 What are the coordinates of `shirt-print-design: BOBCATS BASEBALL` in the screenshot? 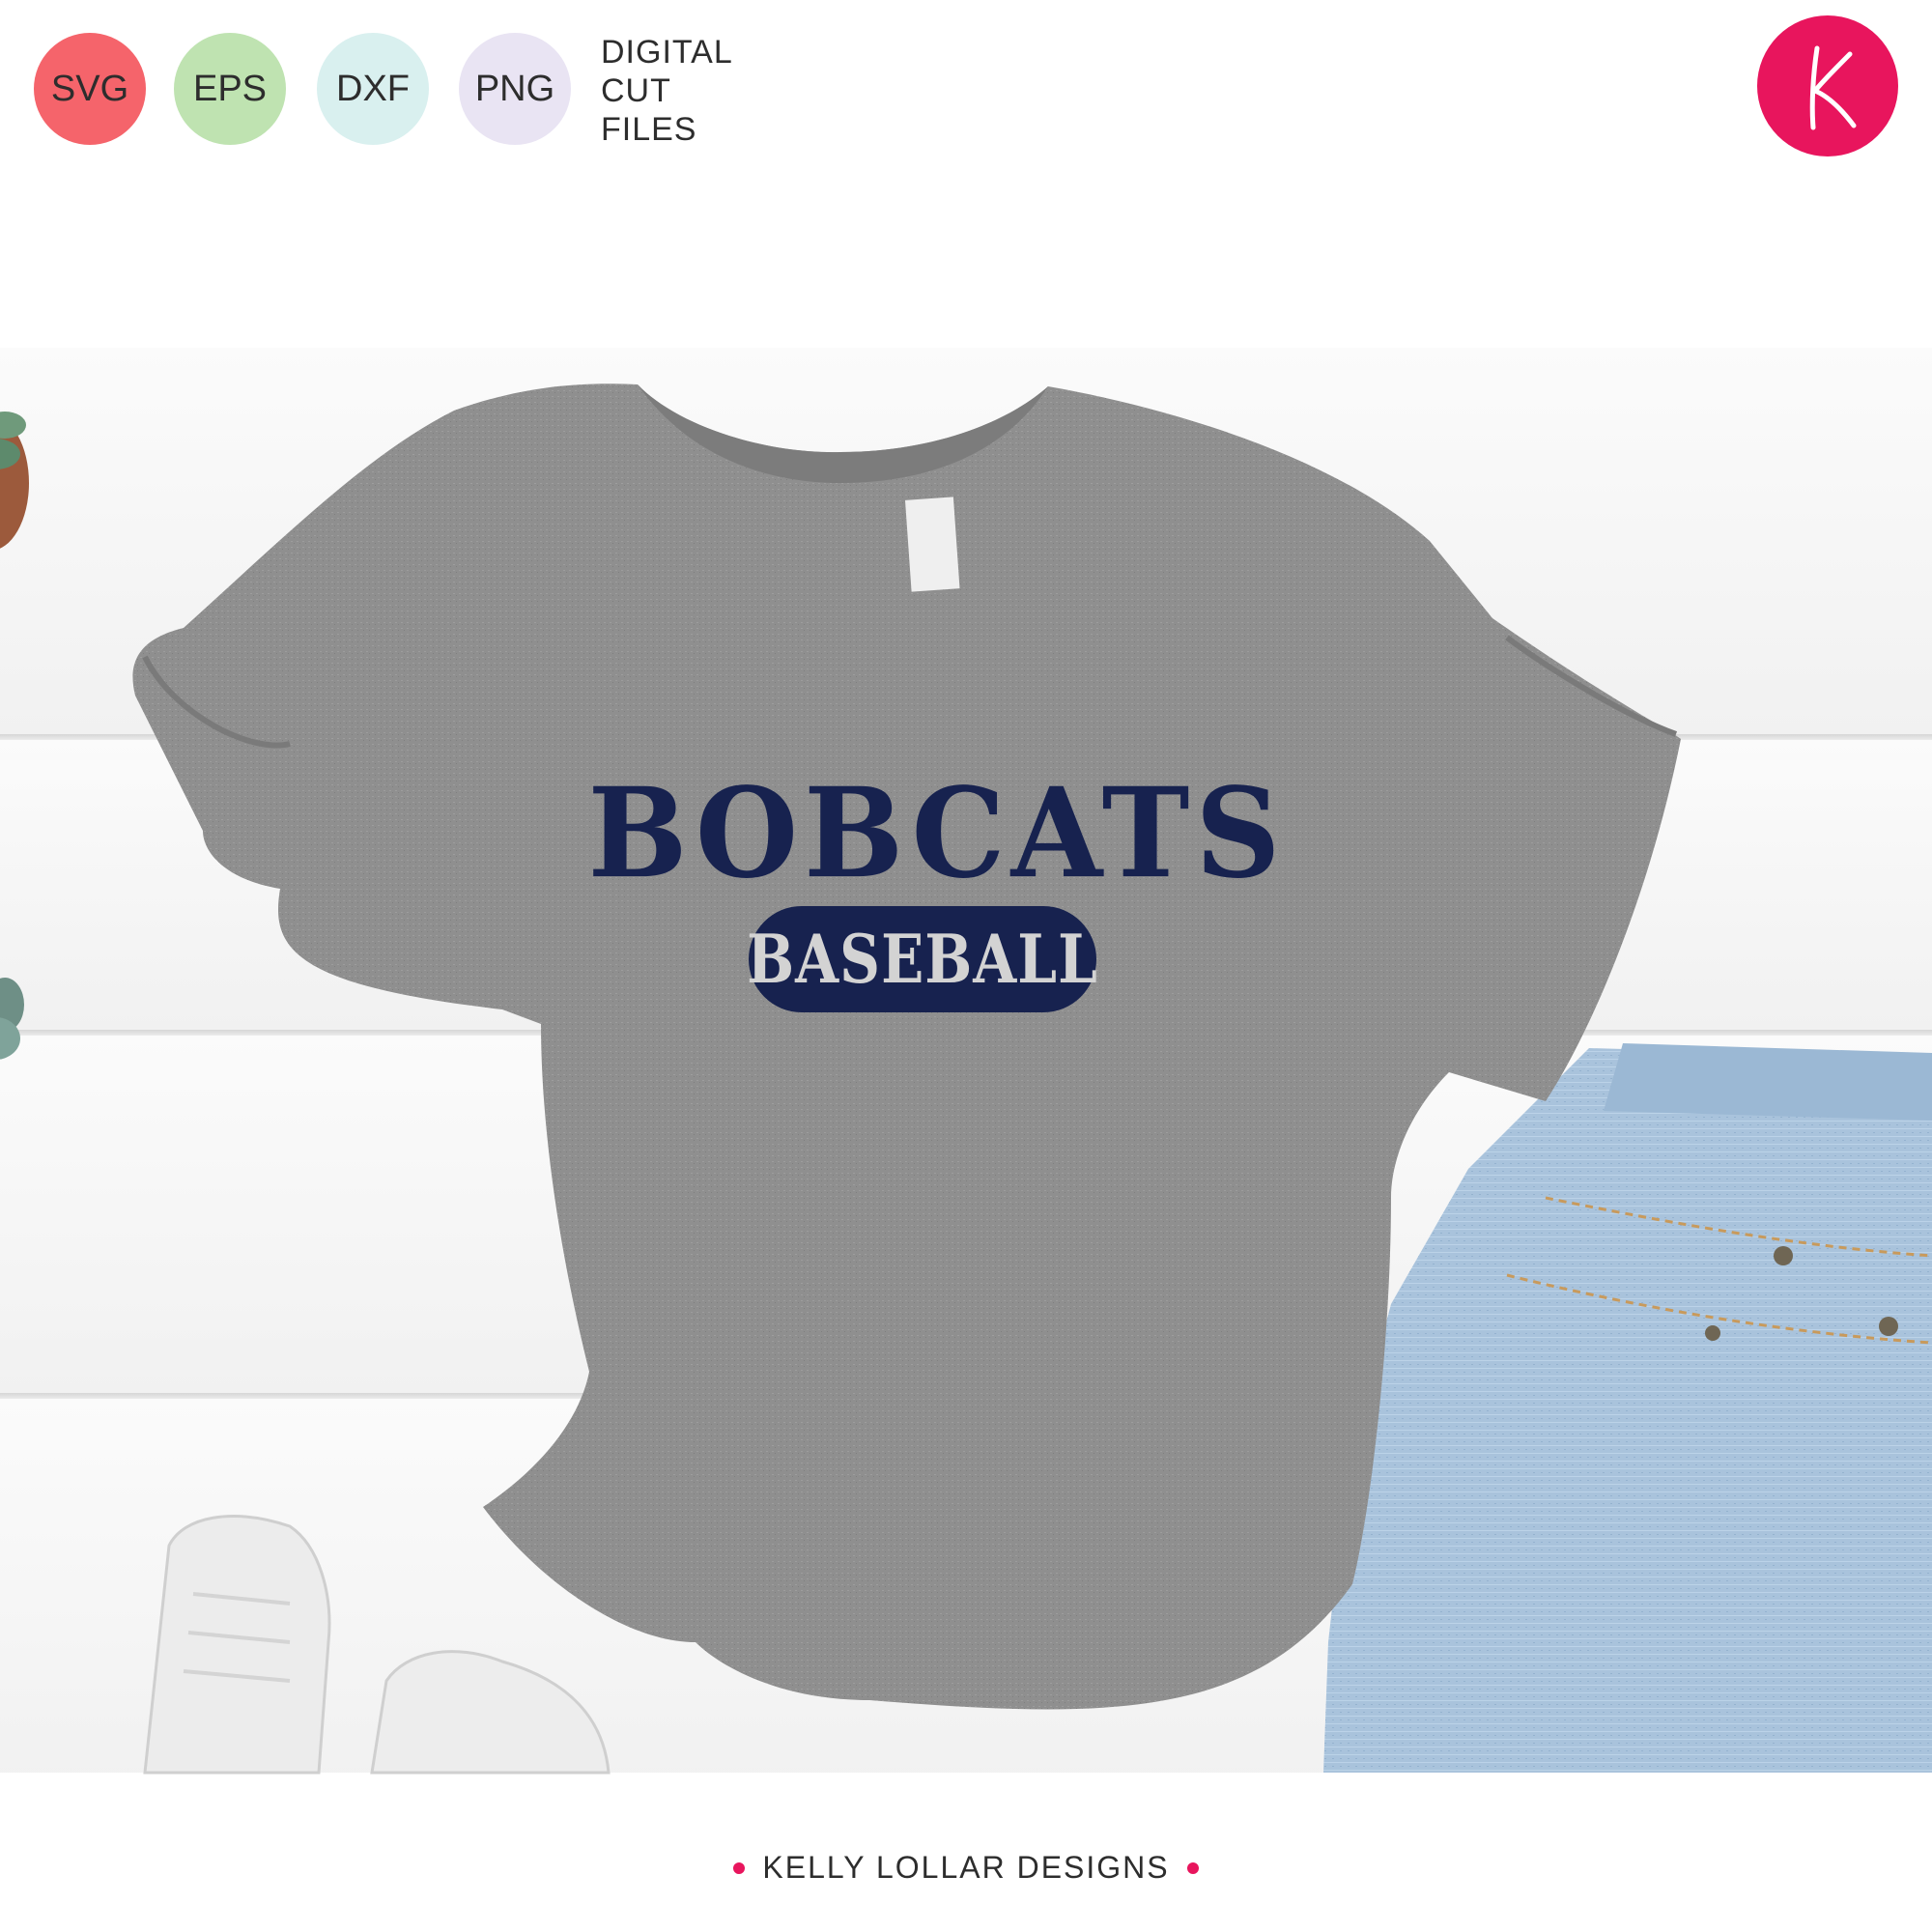 It's located at (937, 901).